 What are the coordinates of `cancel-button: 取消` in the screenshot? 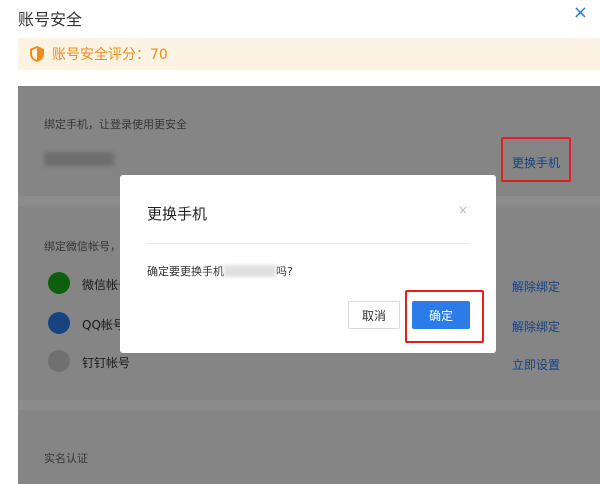 It's located at (374, 315).